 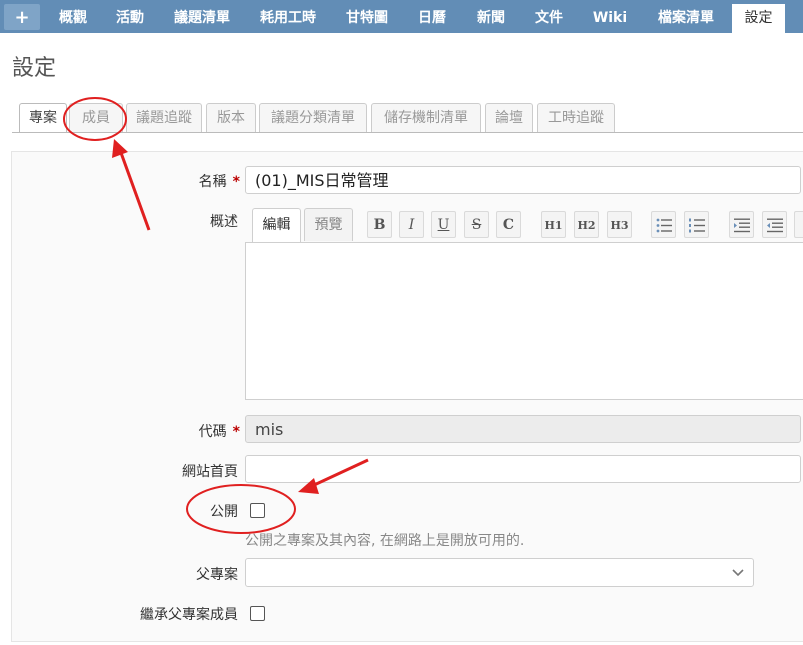 What do you see at coordinates (549, 16) in the screenshot?
I see `menu-item-documents: 文件` at bounding box center [549, 16].